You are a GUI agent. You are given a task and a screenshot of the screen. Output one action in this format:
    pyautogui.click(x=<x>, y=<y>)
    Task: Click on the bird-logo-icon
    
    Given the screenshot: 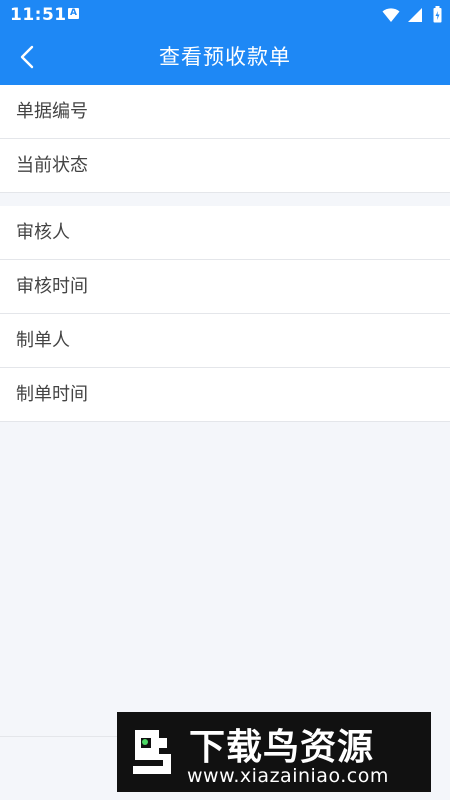 What is the action you would take?
    pyautogui.click(x=152, y=752)
    